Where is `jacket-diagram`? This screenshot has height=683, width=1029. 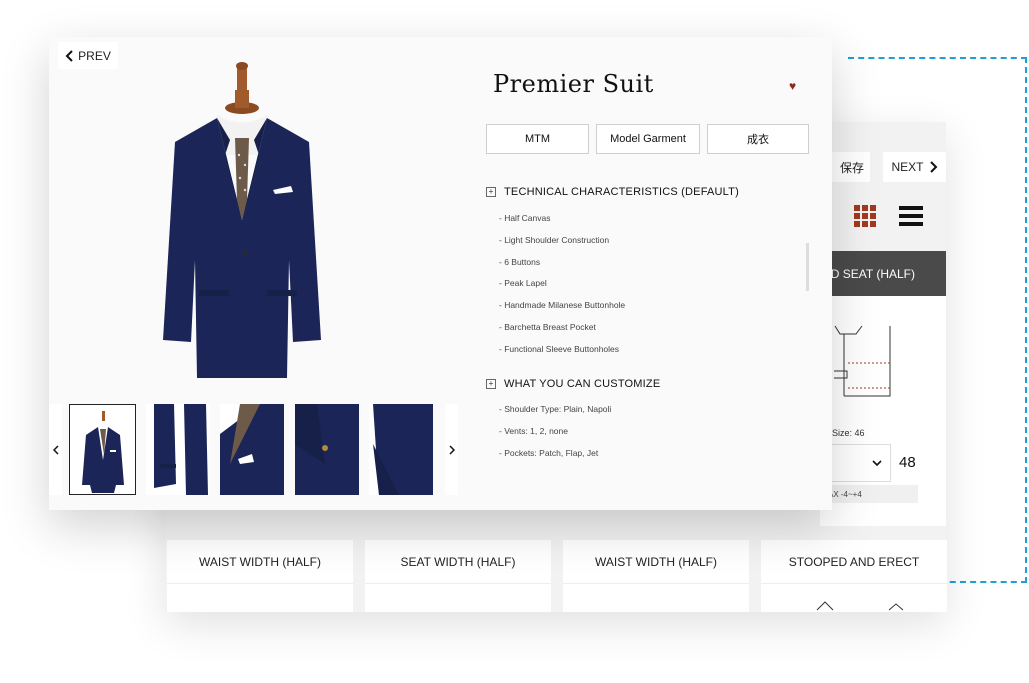
jacket-diagram is located at coordinates (862, 361).